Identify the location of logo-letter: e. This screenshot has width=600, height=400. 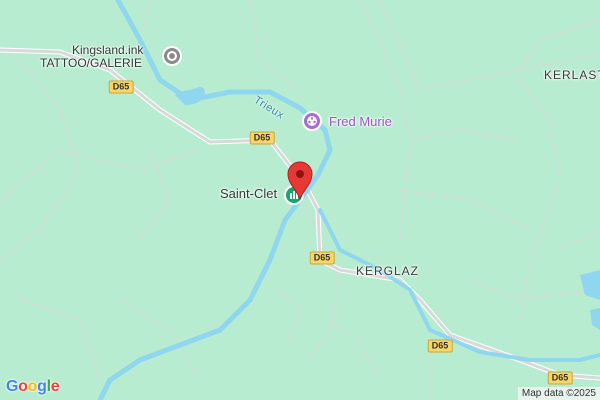
(55, 386).